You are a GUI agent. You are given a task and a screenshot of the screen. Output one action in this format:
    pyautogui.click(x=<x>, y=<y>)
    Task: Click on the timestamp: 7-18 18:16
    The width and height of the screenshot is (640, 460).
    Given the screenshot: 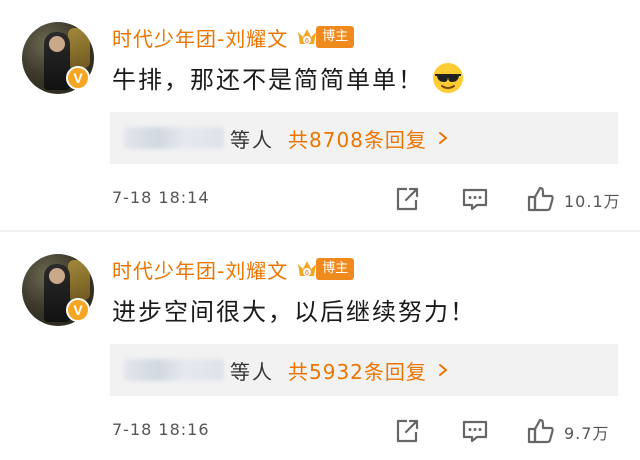 What is the action you would take?
    pyautogui.click(x=161, y=429)
    